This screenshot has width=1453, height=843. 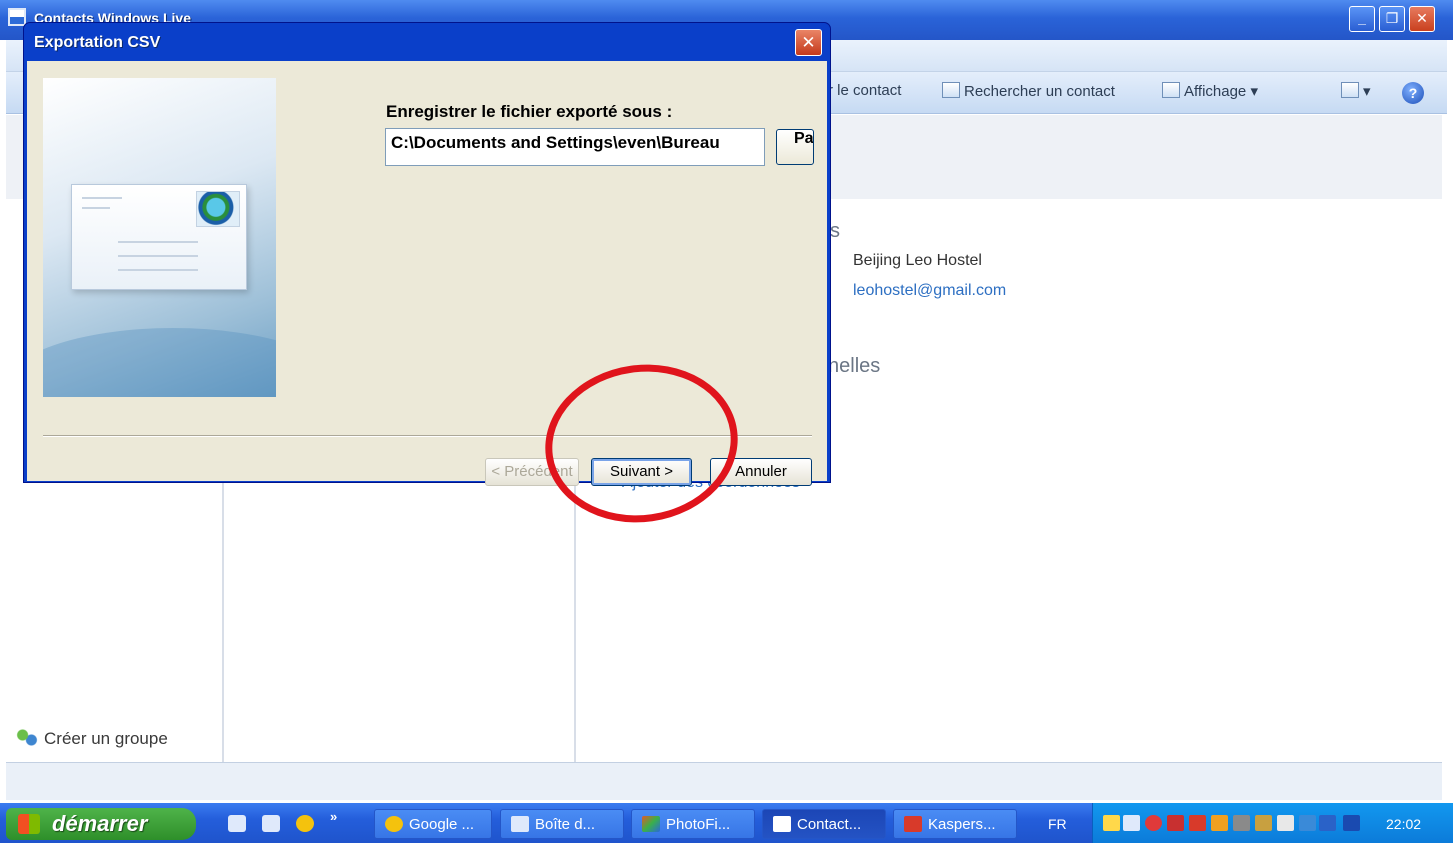 I want to click on search-contact-button: Rechercher un contact, so click(x=1028, y=91).